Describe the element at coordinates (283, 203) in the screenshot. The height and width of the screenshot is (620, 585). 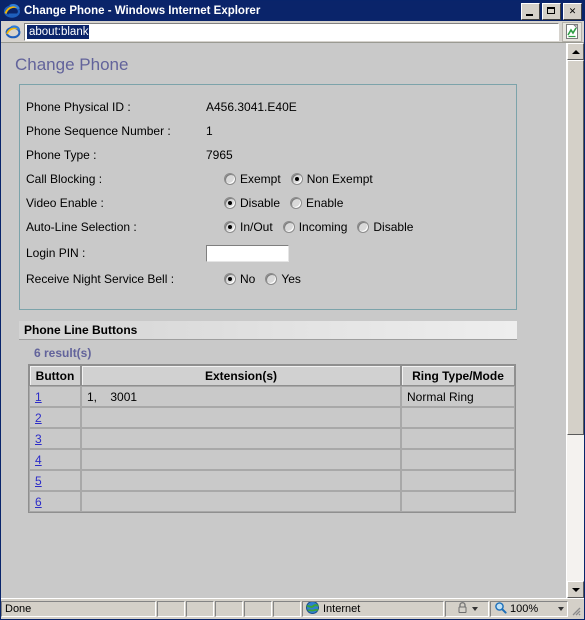
I see `video-enable-radio-group: Disable Enable` at that location.